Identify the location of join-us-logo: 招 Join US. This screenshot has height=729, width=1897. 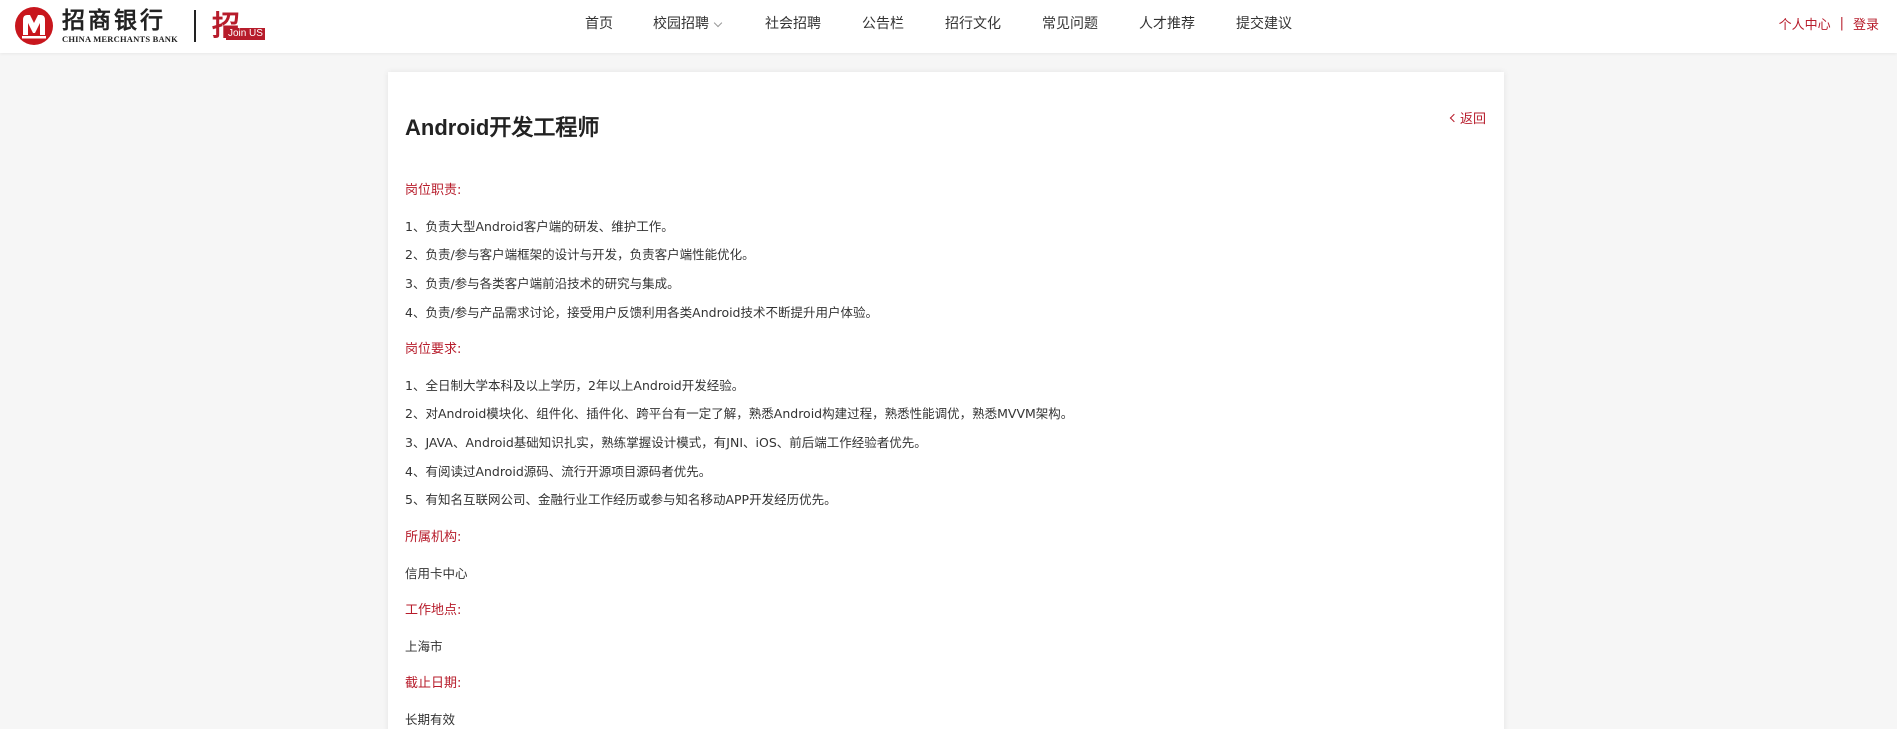
(238, 26).